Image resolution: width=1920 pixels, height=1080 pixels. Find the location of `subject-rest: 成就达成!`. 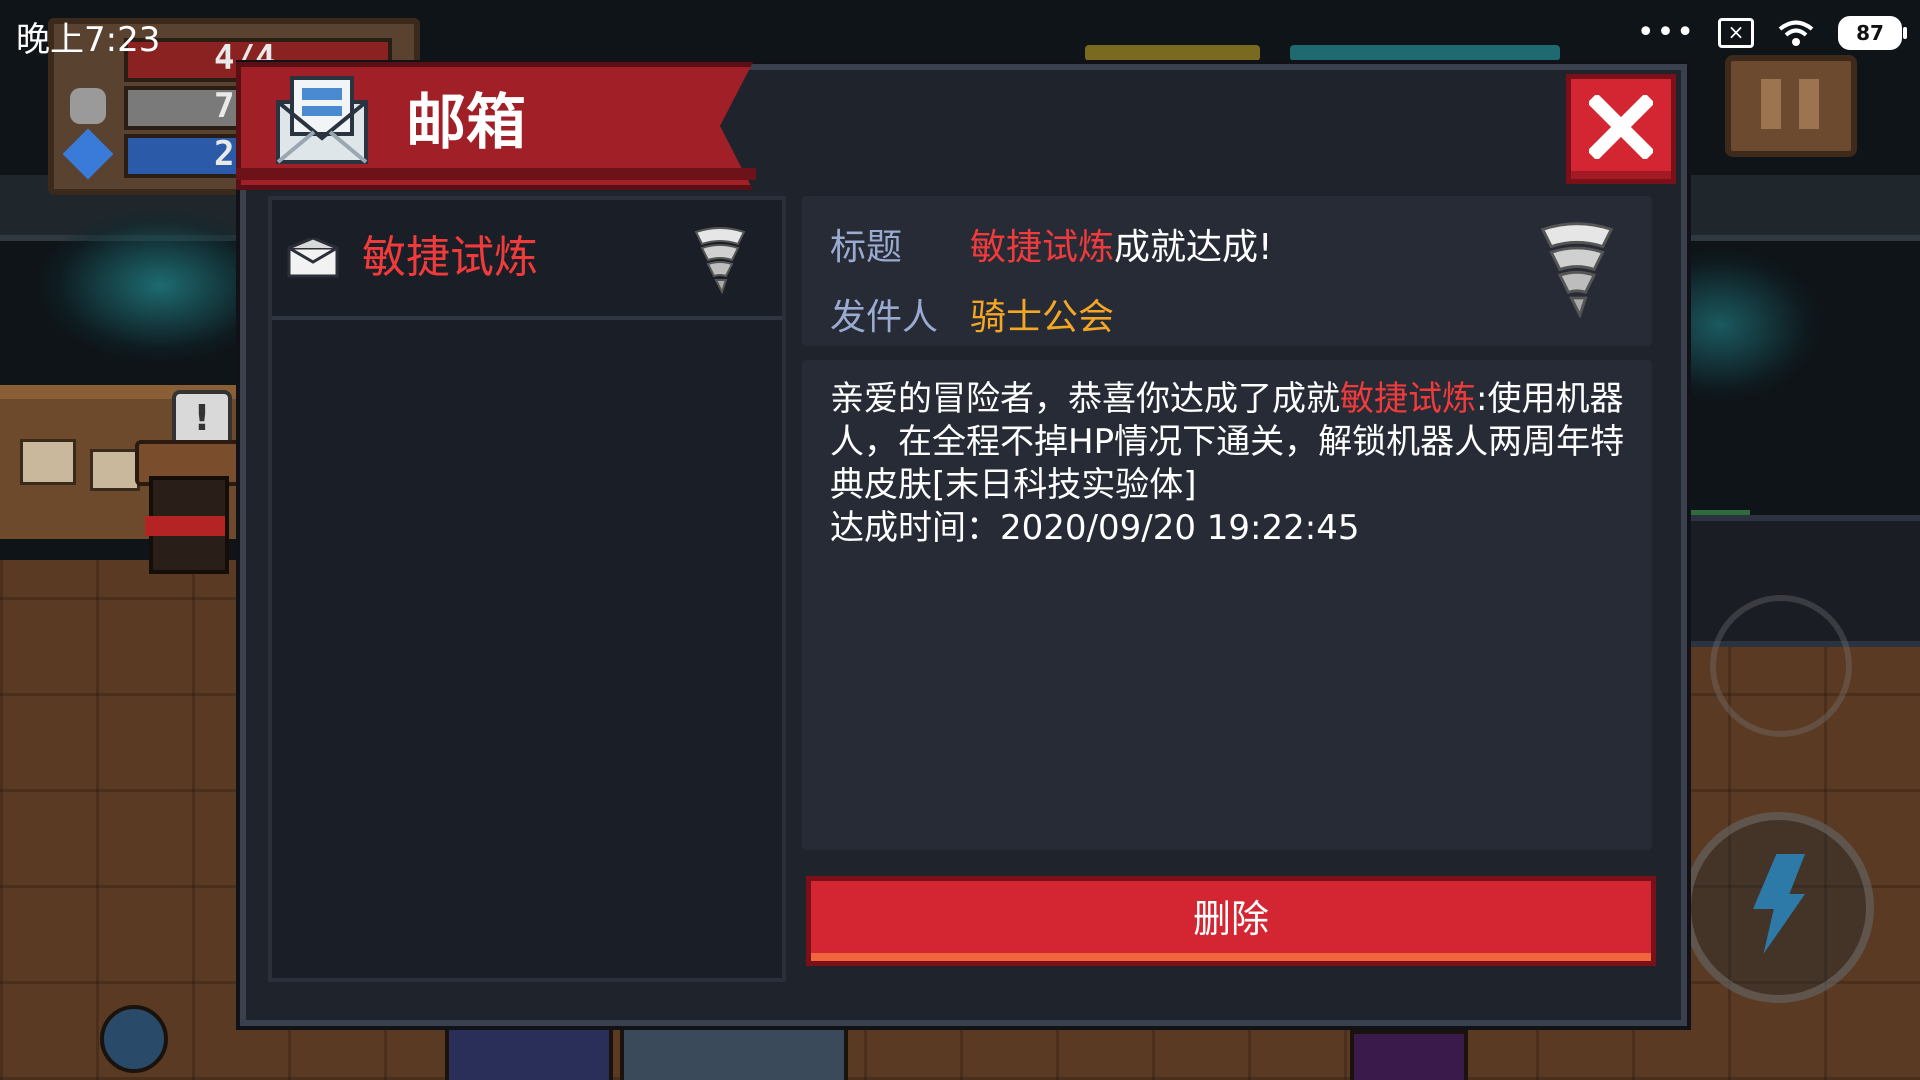

subject-rest: 成就达成! is located at coordinates (1193, 247).